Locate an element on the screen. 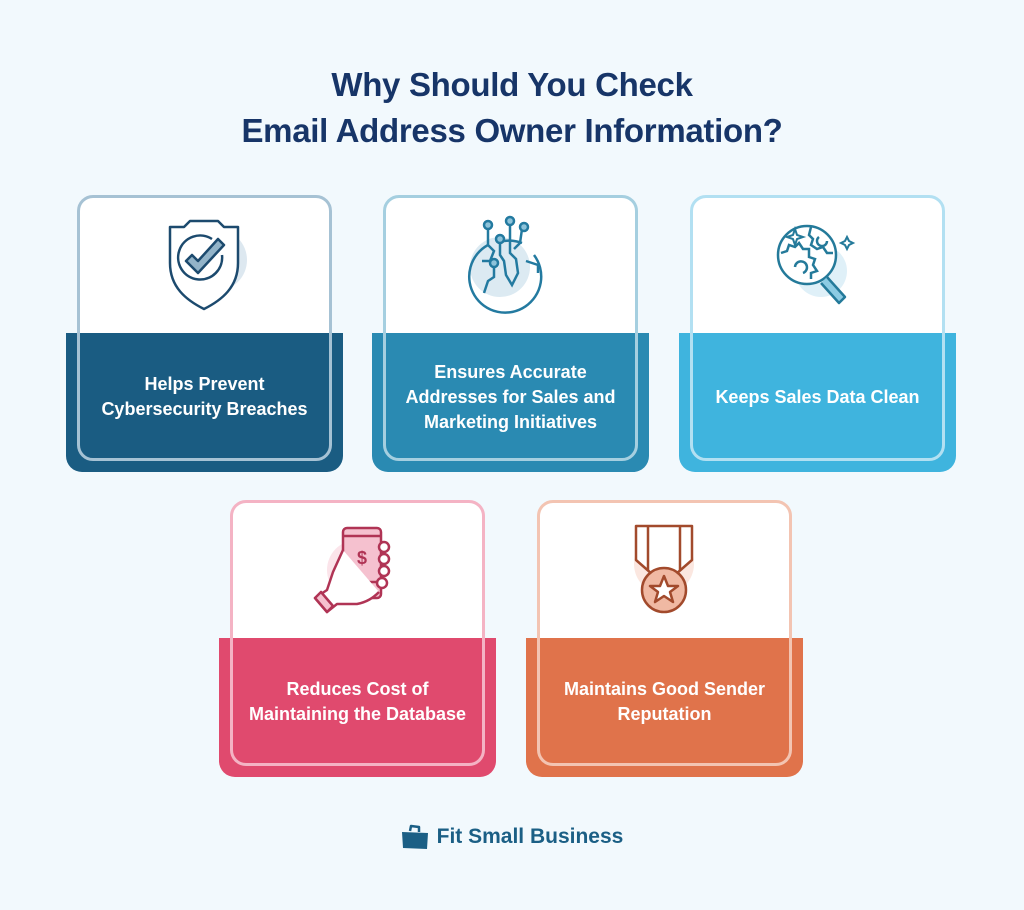 This screenshot has height=910, width=1024. title-line-2: Email Address Owner Information? is located at coordinates (512, 130).